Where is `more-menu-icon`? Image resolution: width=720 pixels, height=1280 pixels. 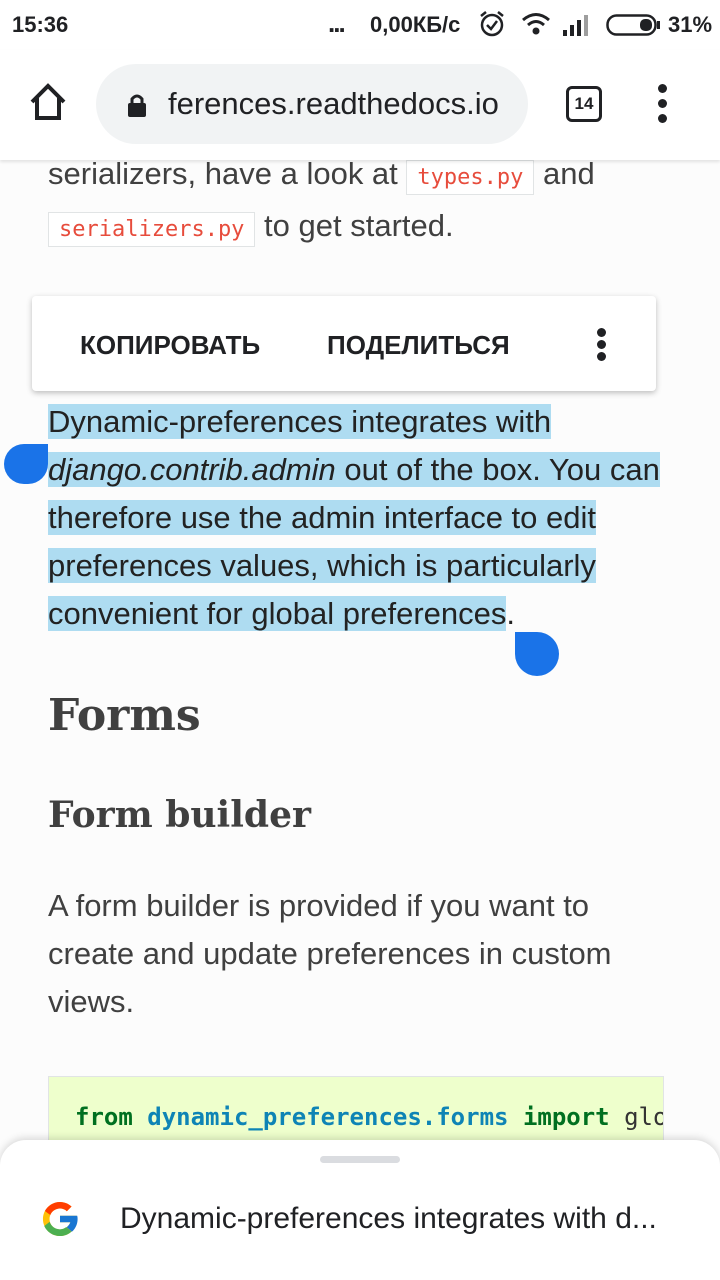
more-menu-icon is located at coordinates (663, 104).